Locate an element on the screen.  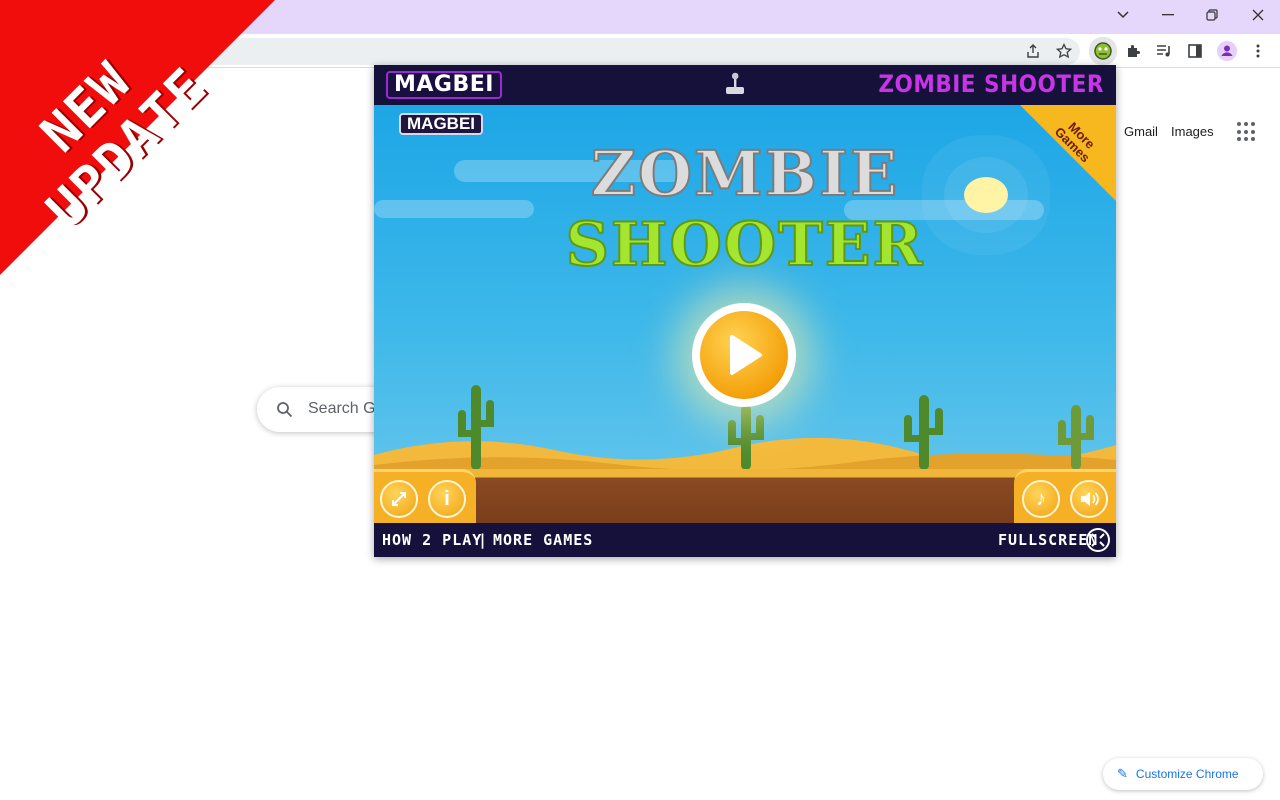
search-icon is located at coordinates (285, 410).